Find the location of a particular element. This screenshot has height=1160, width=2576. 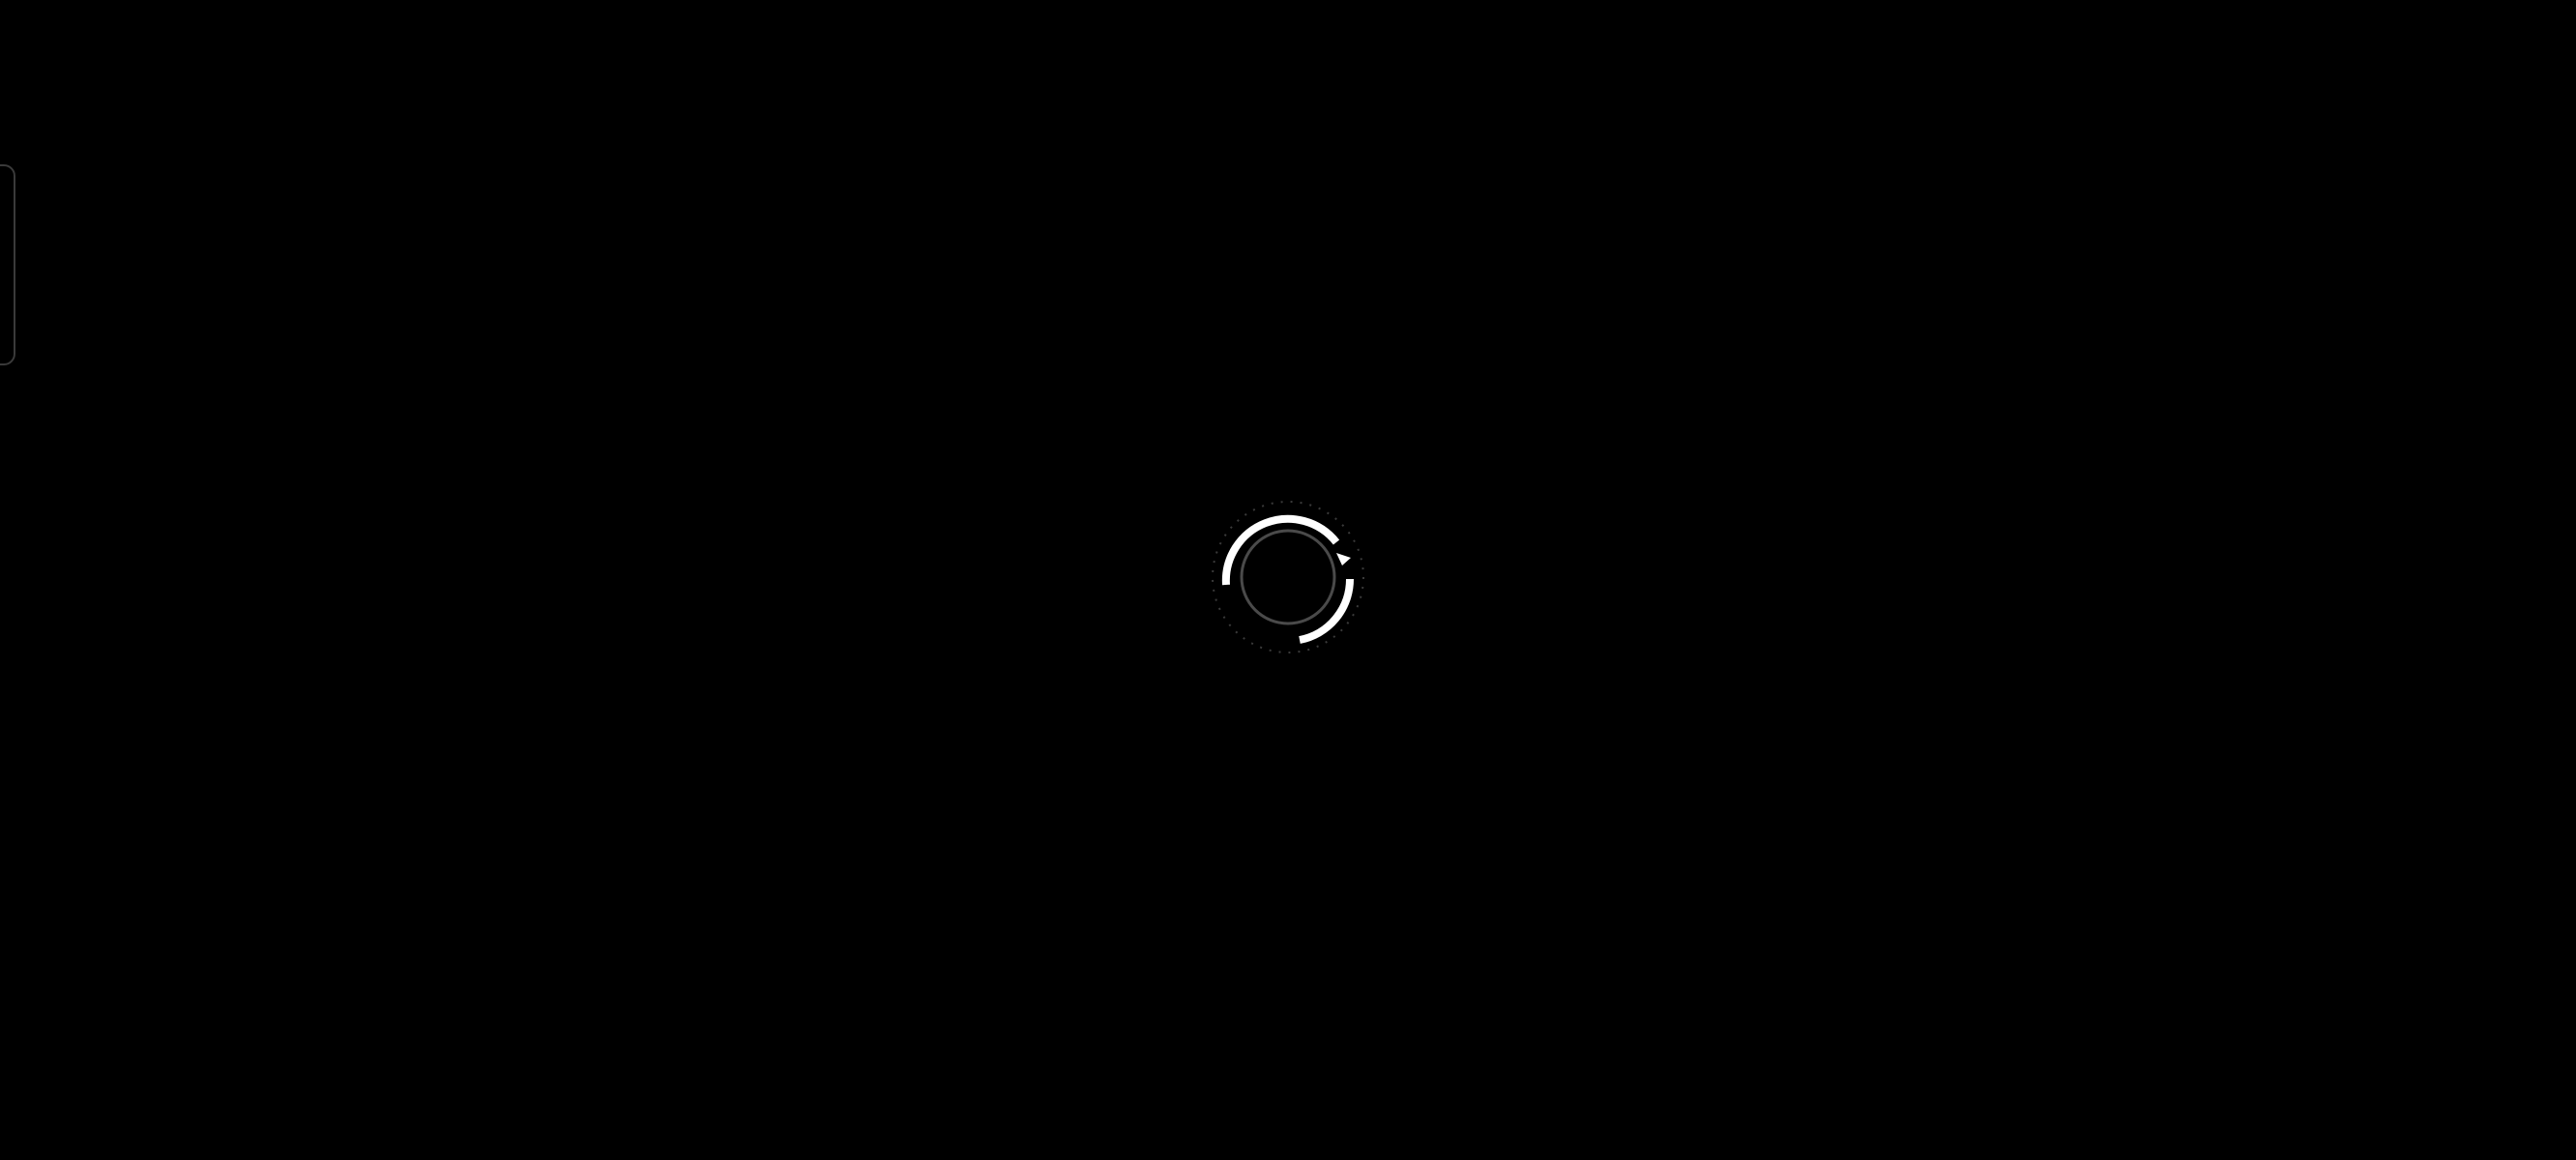

loading-inner-ring is located at coordinates (1288, 577).